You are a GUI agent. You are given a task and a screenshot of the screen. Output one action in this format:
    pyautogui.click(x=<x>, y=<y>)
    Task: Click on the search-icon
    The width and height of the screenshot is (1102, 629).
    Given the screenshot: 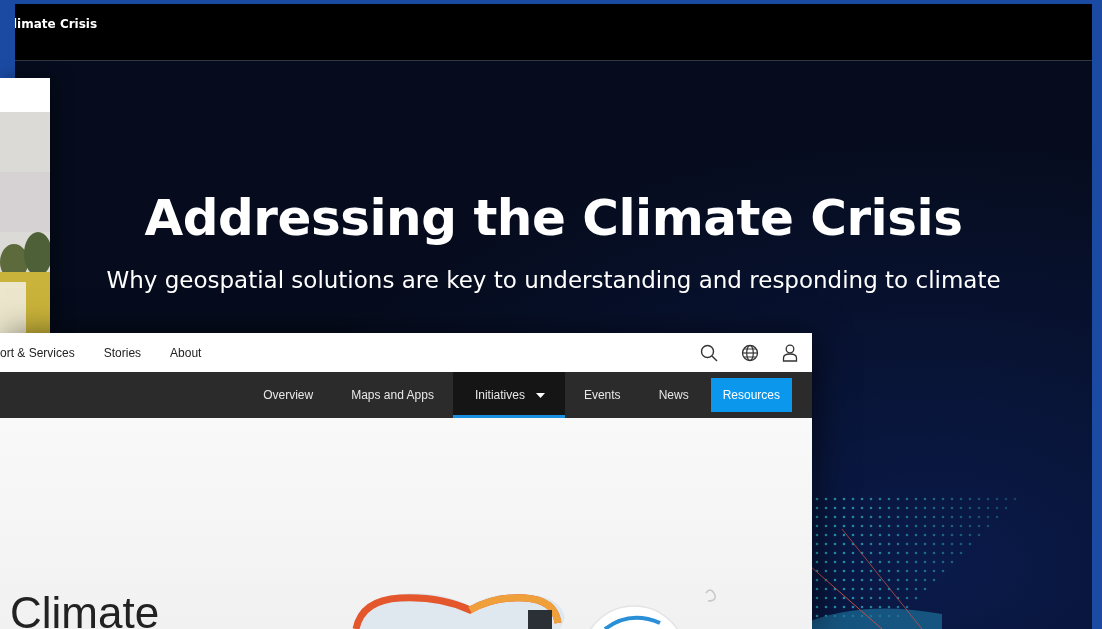 What is the action you would take?
    pyautogui.click(x=709, y=352)
    